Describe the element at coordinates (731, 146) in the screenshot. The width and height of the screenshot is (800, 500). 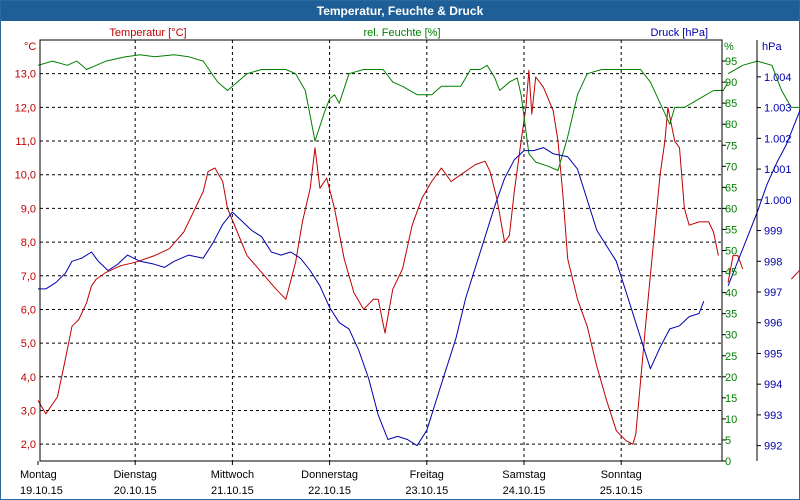
I see `humidity-tick-label: 75` at that location.